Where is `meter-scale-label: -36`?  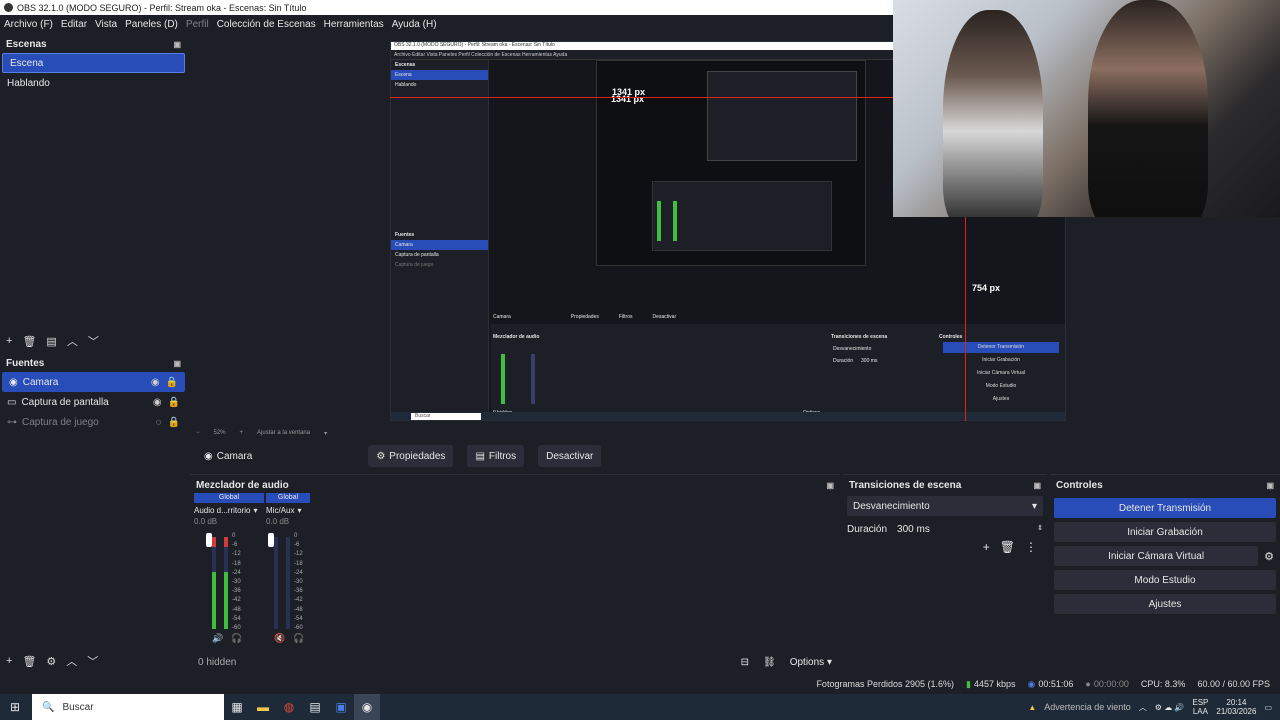
meter-scale-label: -36 is located at coordinates (236, 591).